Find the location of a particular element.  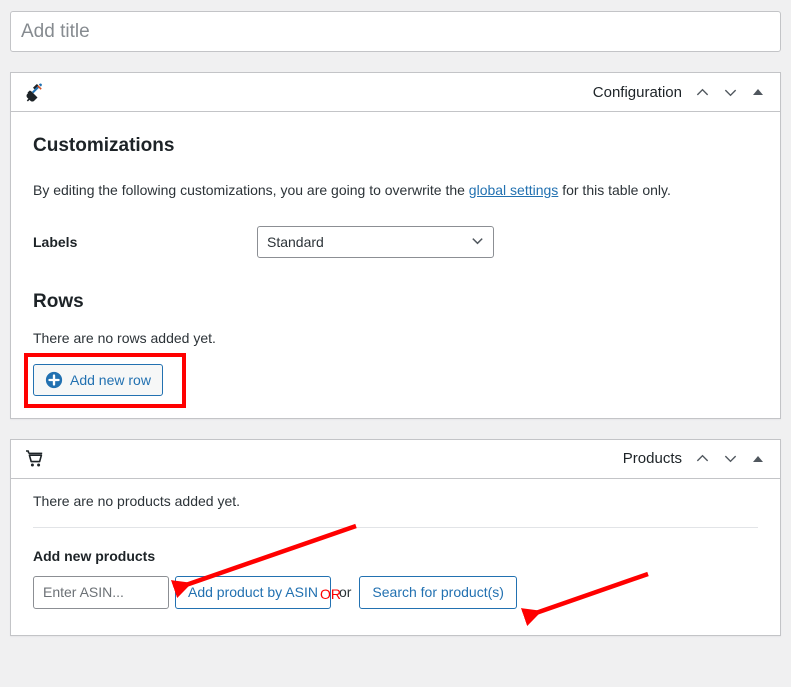

add-new-products-label: Add new products is located at coordinates (94, 555).